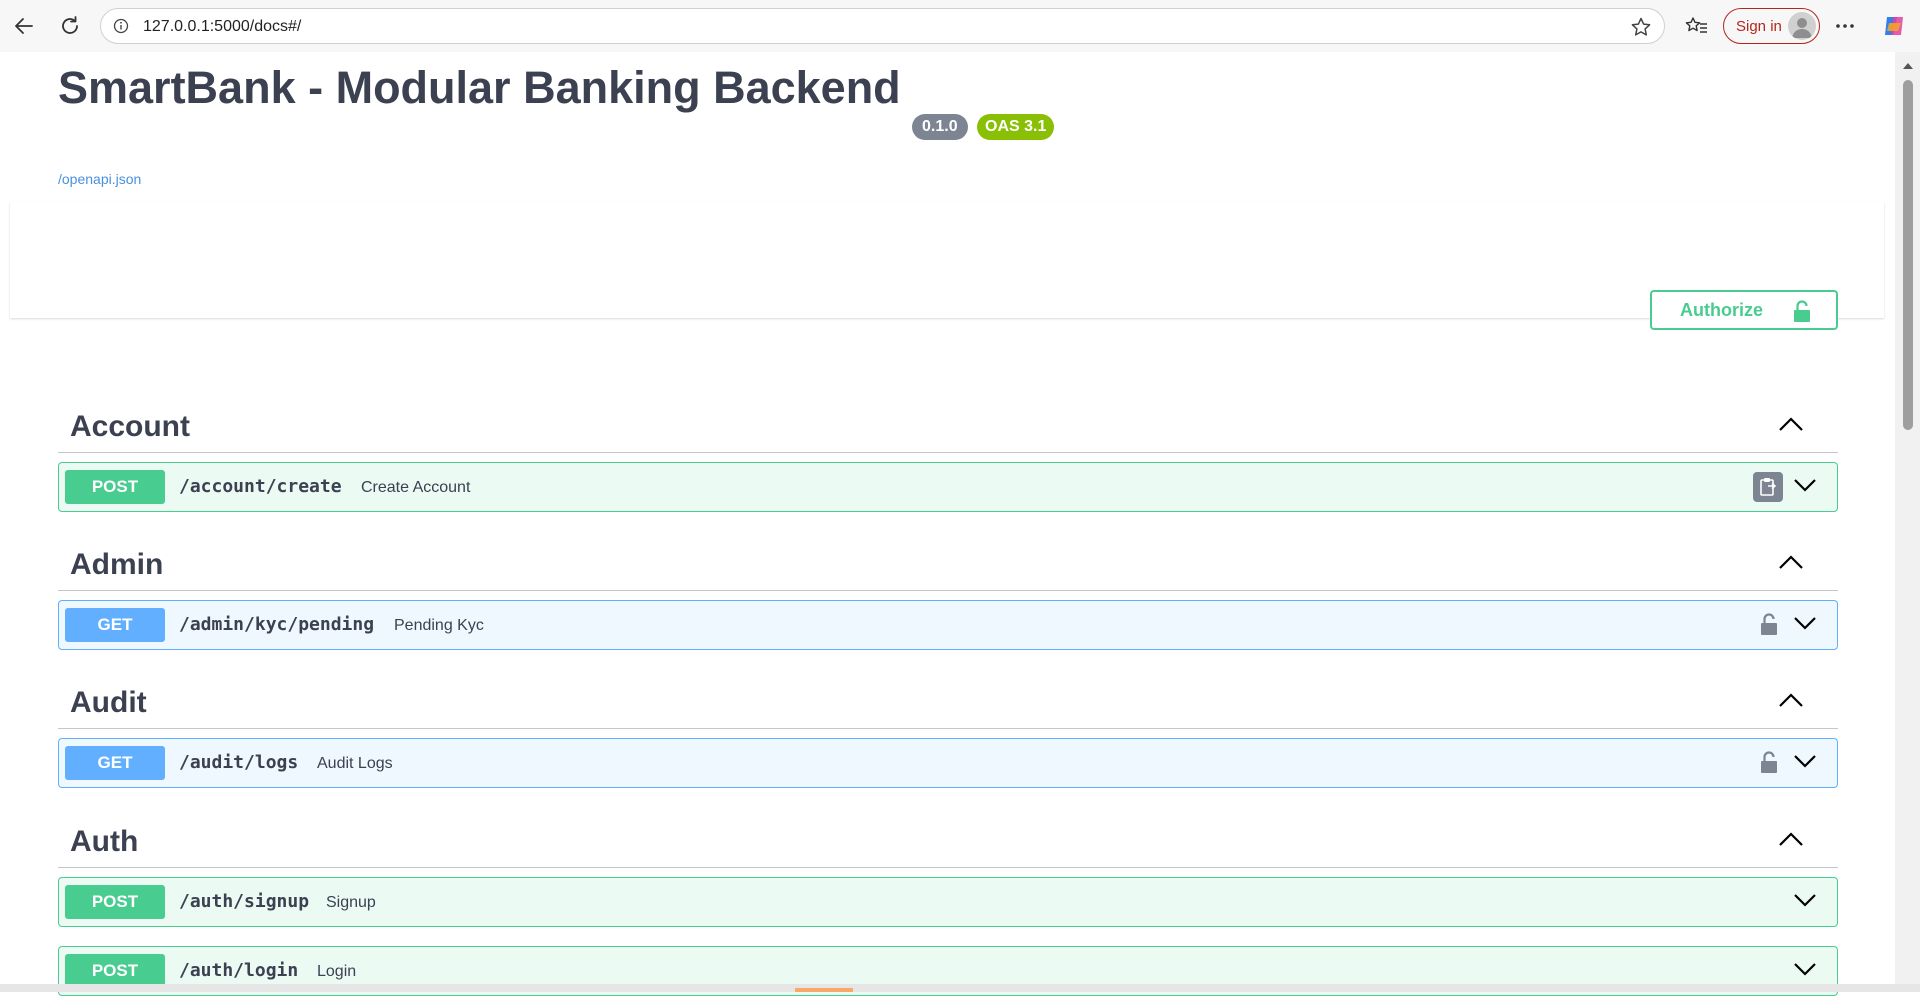  I want to click on operation-path: /audit/logs, so click(239, 762).